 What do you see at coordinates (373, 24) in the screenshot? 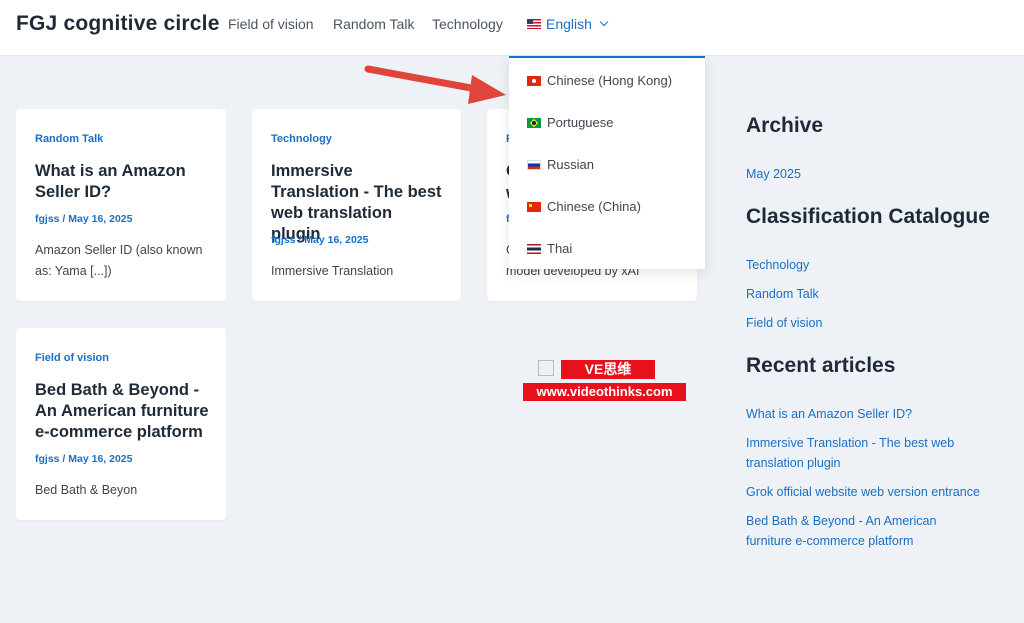
I see `nav-random-talk: Random Talk` at bounding box center [373, 24].